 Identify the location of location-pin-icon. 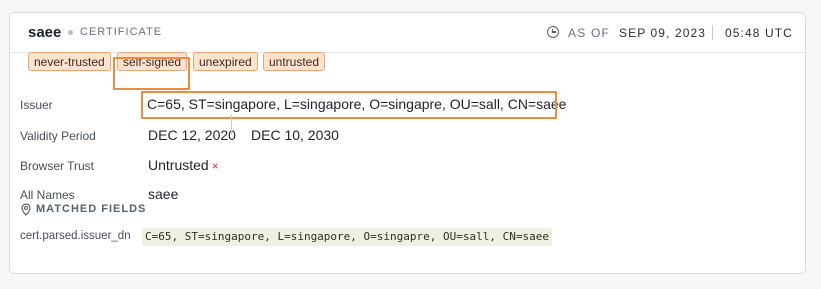
(26, 209).